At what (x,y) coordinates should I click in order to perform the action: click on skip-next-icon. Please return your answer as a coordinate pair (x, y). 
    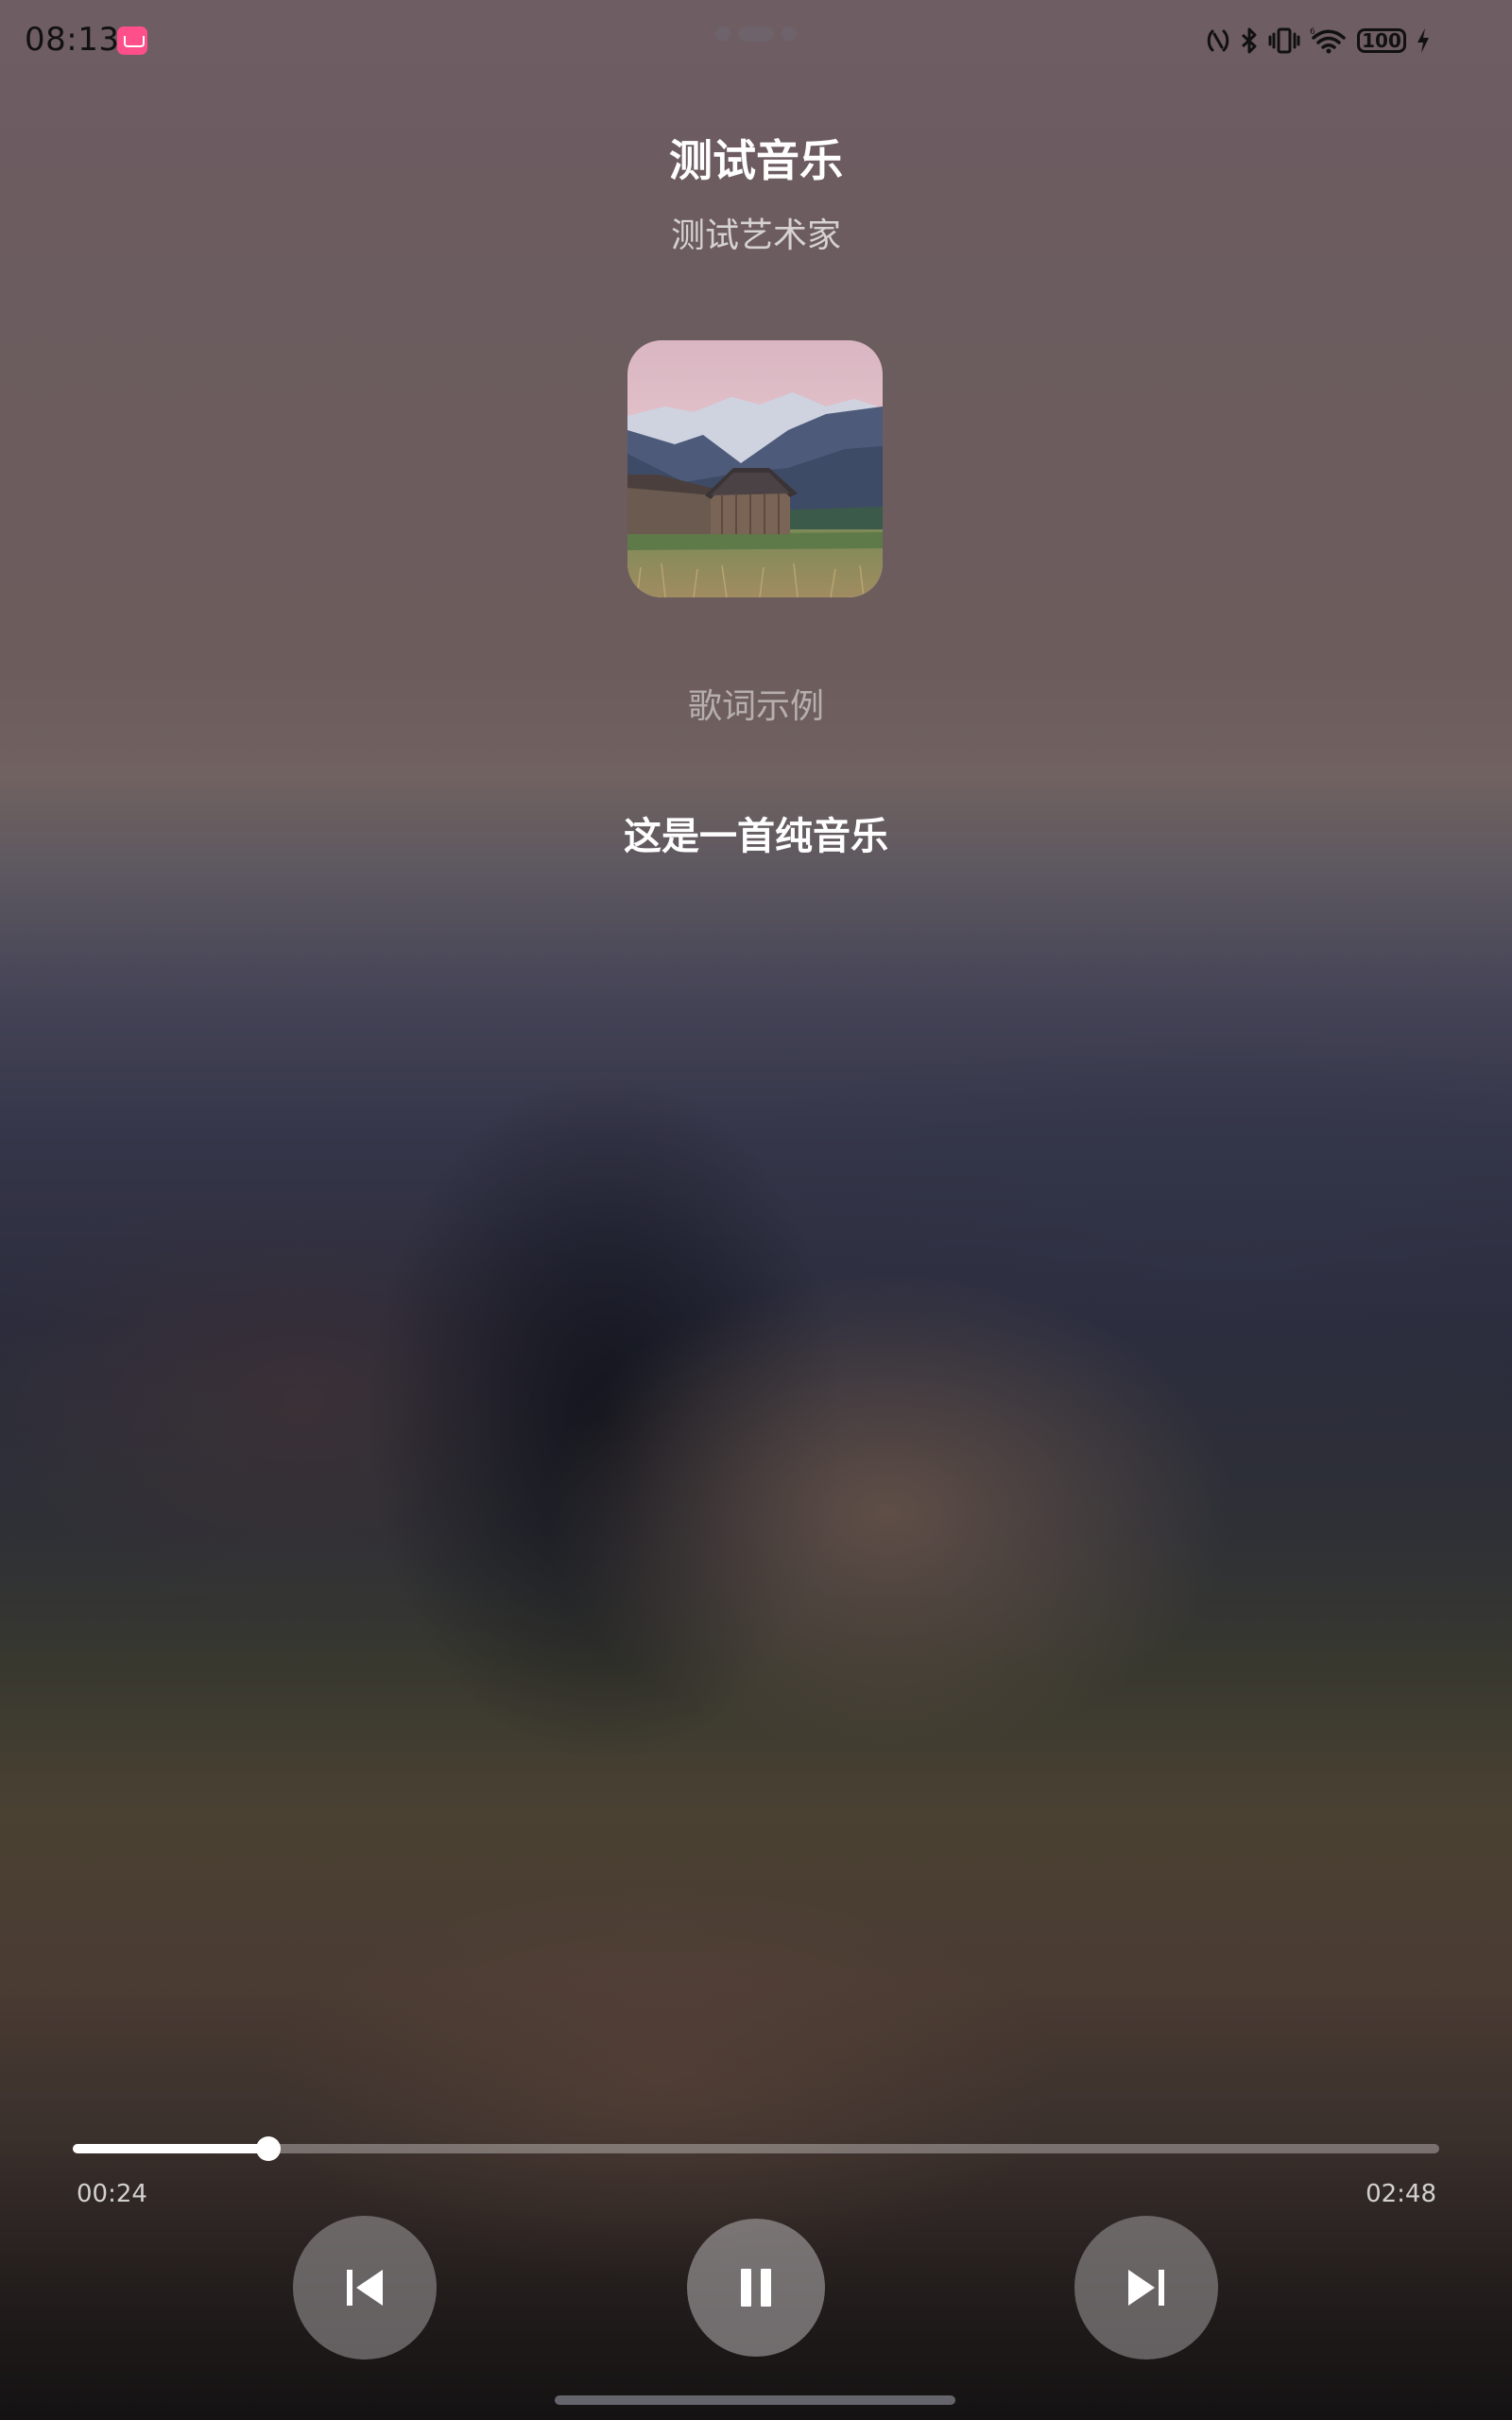
    Looking at the image, I should click on (1146, 2288).